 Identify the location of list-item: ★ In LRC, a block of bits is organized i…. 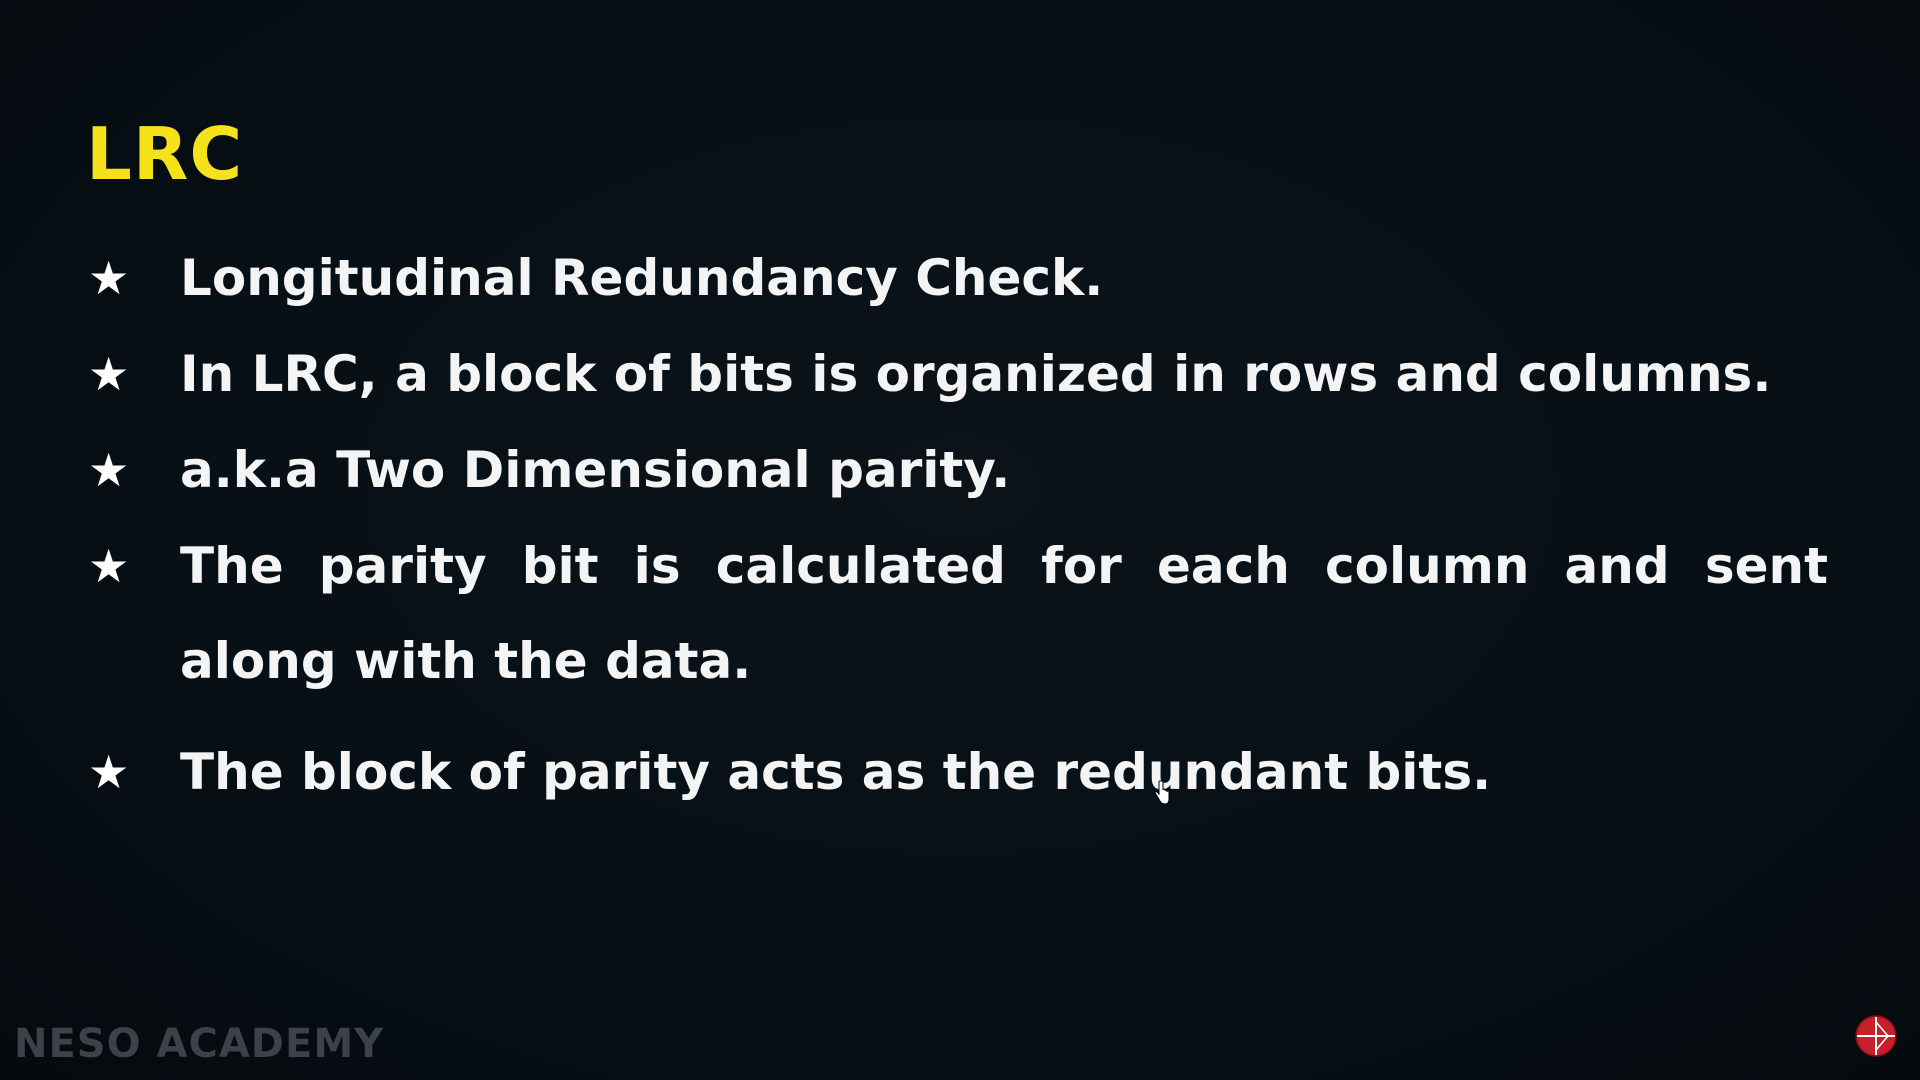
(968, 374).